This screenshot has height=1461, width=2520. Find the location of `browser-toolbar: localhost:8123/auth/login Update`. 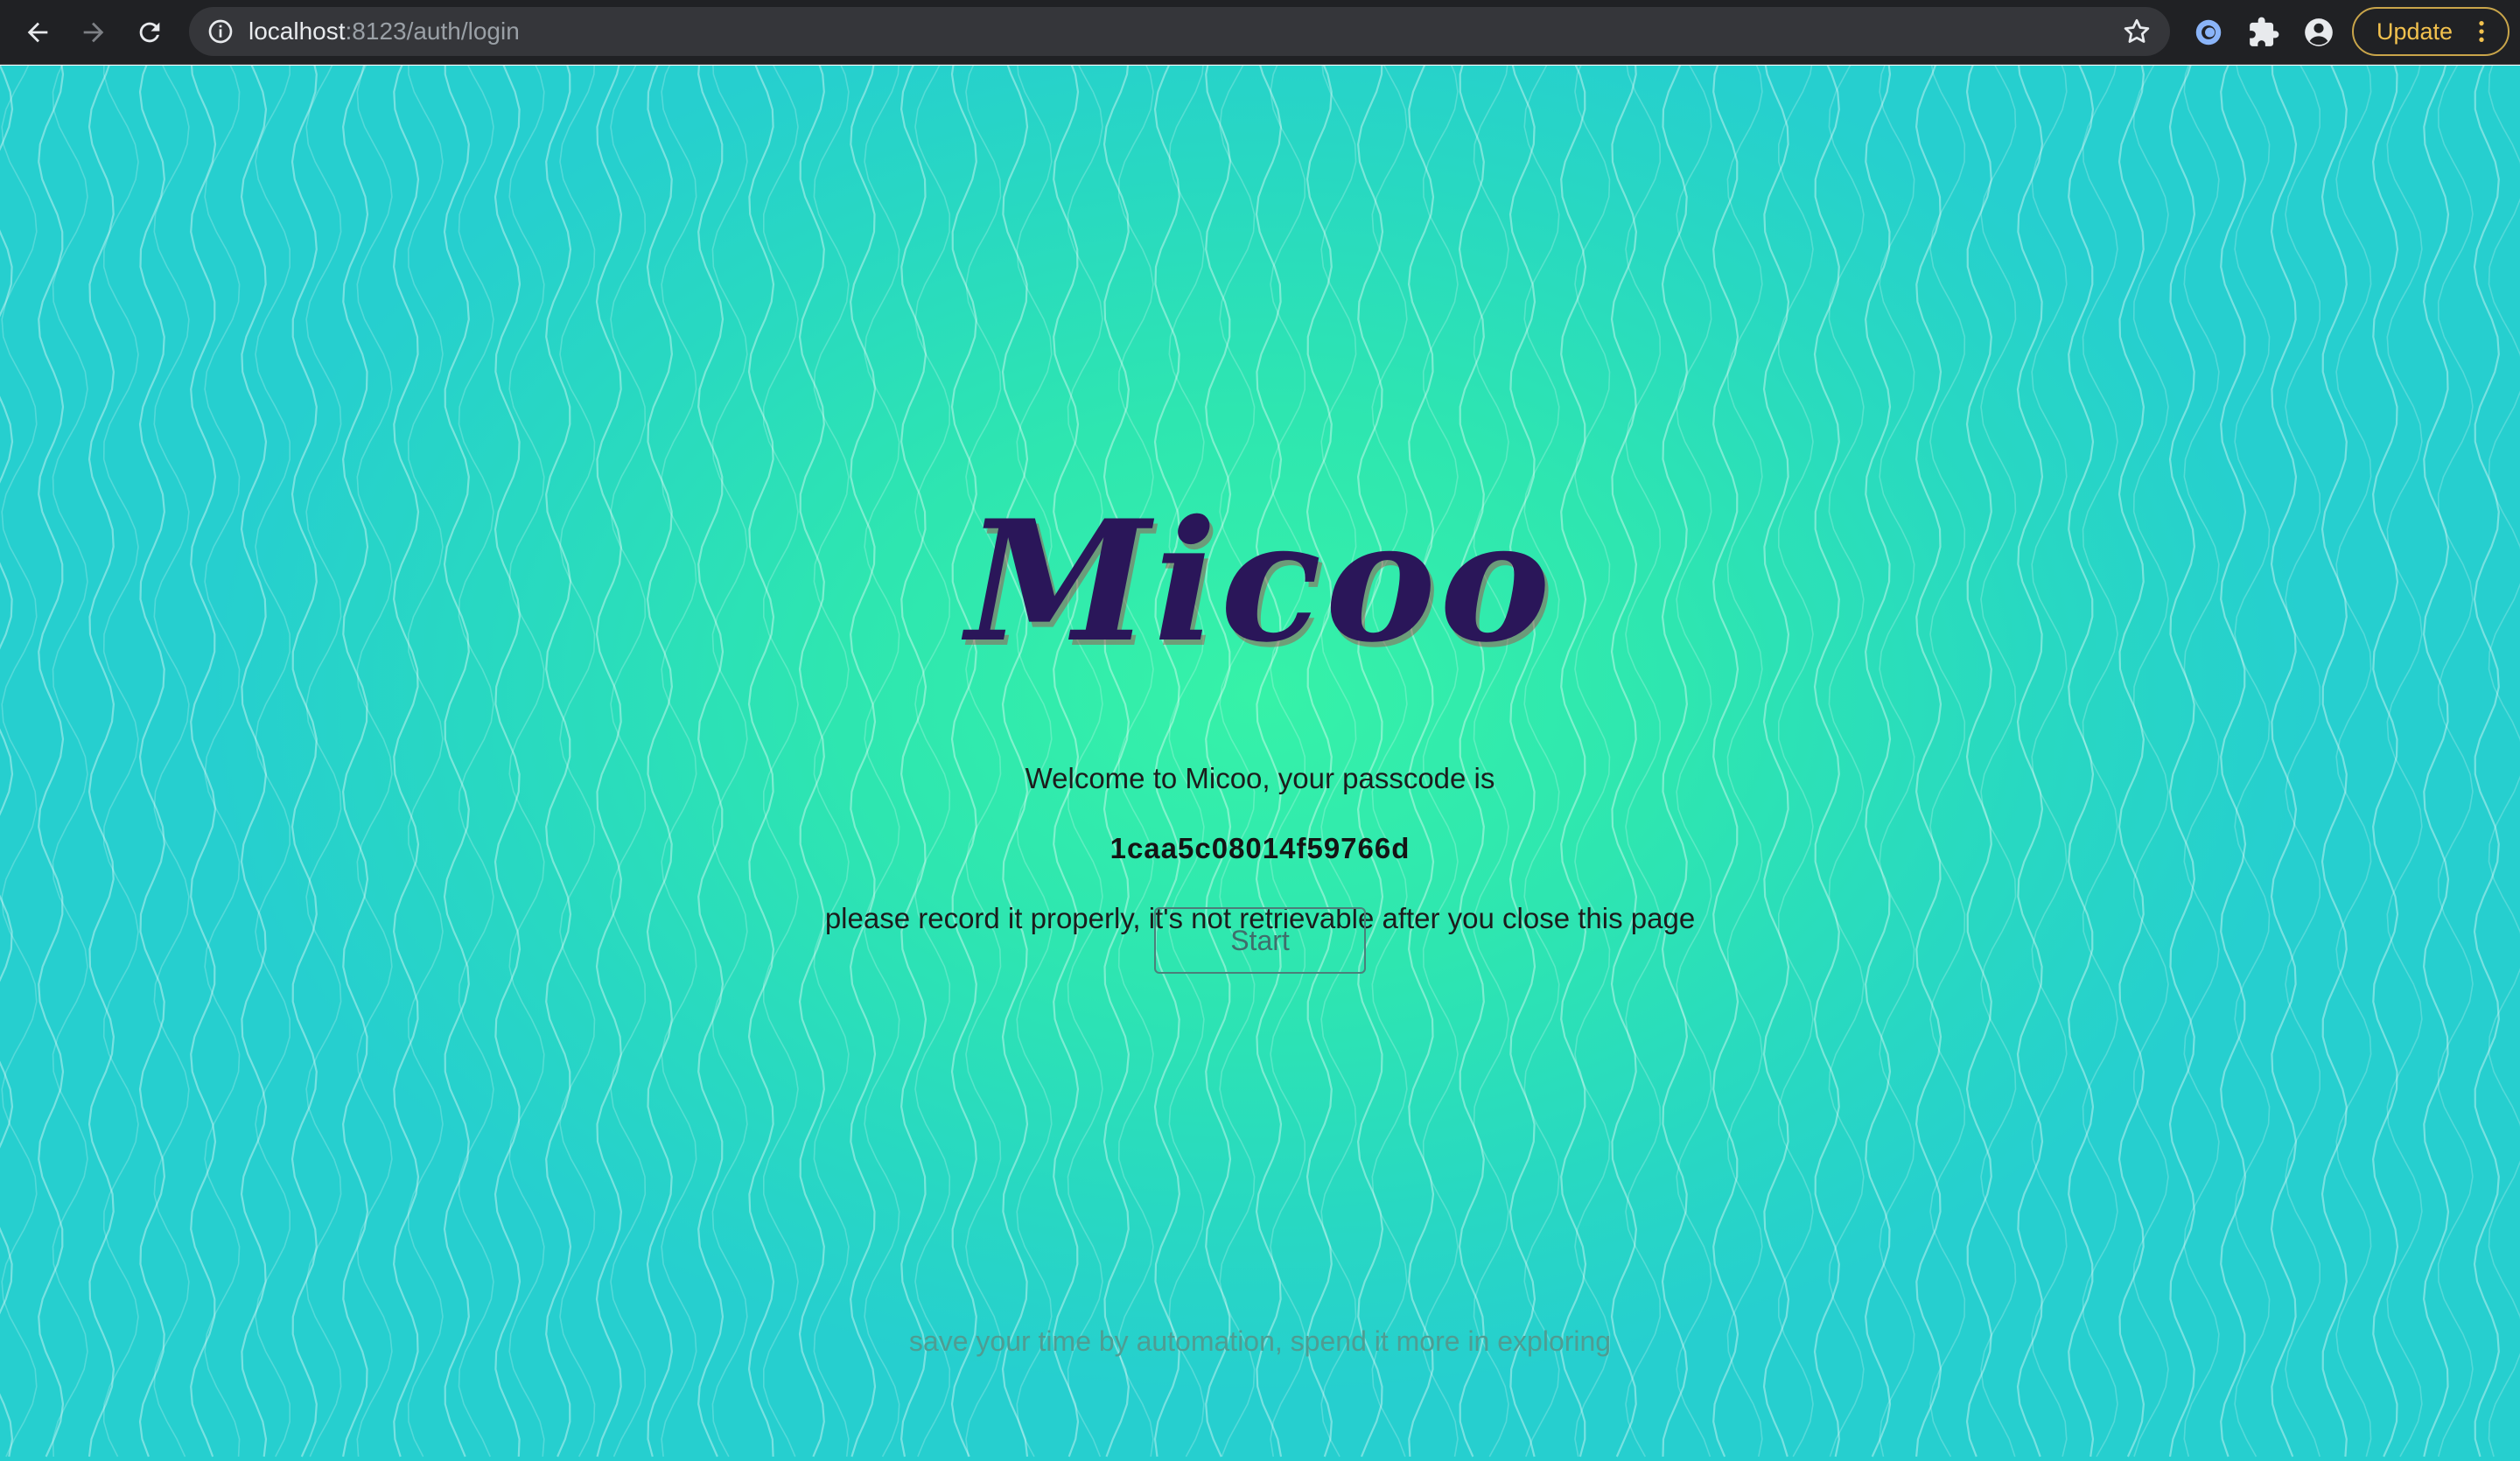

browser-toolbar: localhost:8123/auth/login Update is located at coordinates (1260, 32).